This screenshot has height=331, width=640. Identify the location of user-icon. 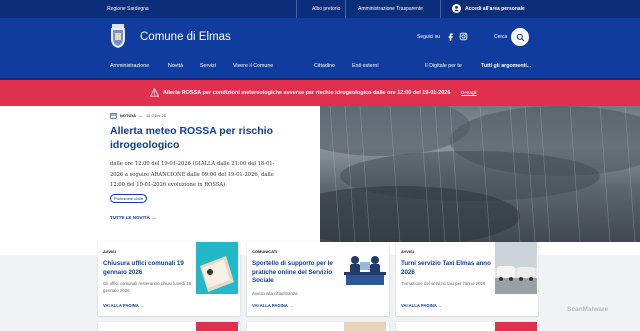
(456, 8).